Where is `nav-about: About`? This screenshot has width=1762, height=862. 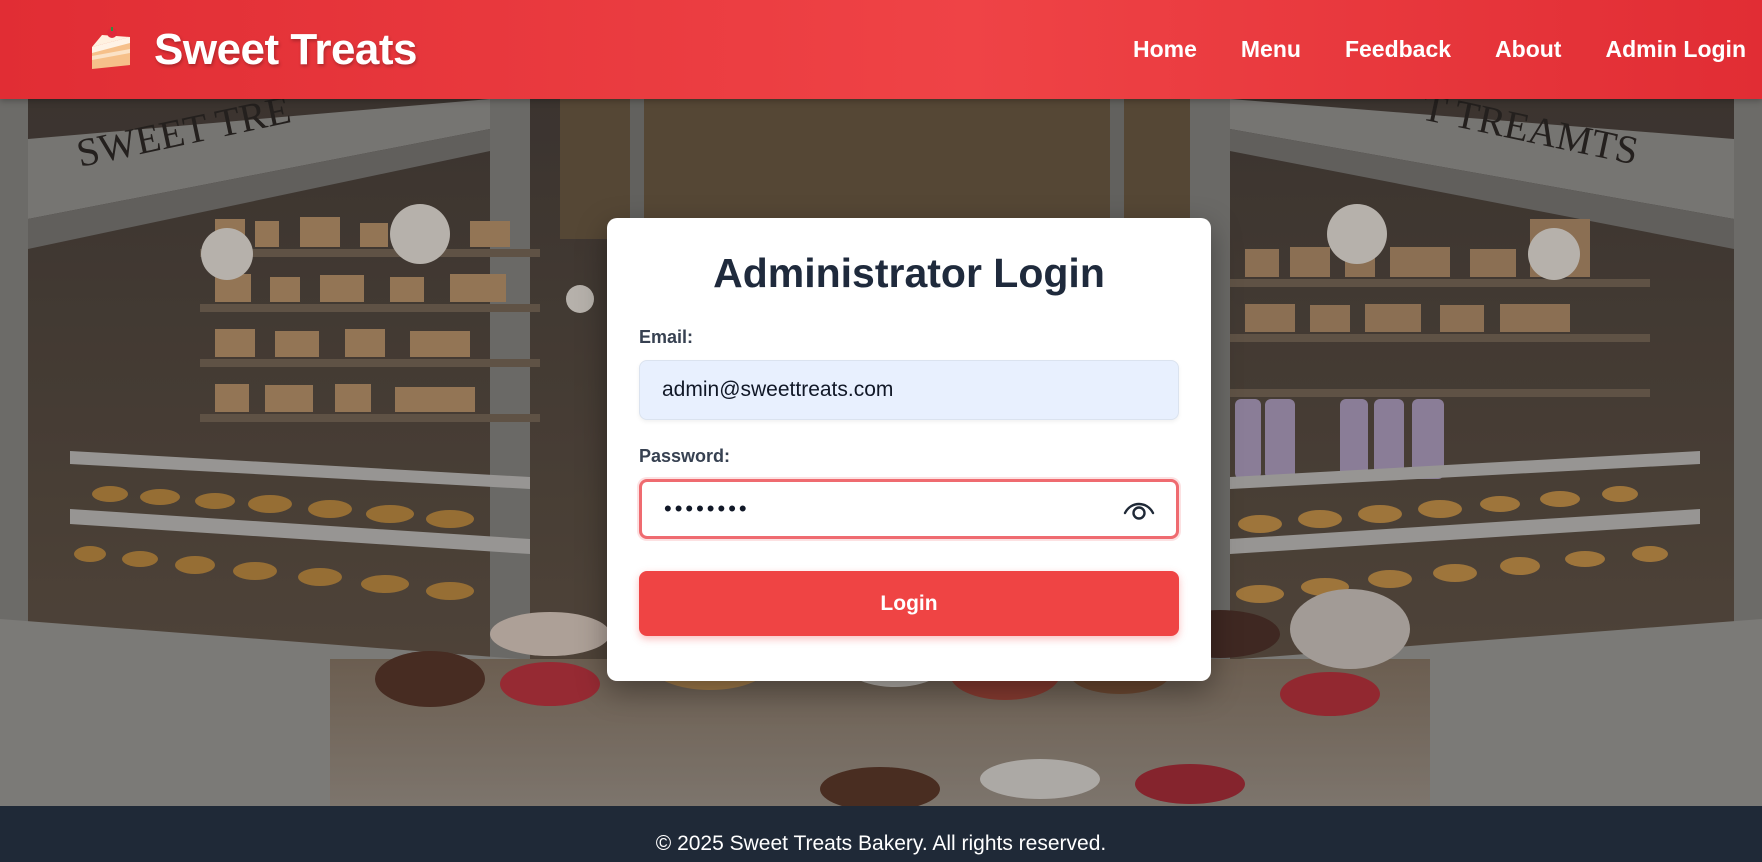
nav-about: About is located at coordinates (1528, 49).